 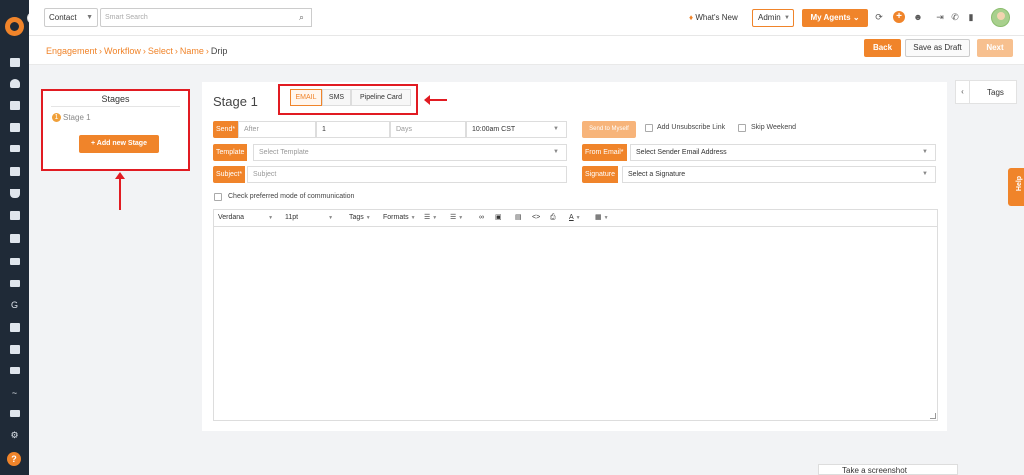 What do you see at coordinates (312, 218) in the screenshot?
I see `font-size-select: 11pt ▼` at bounding box center [312, 218].